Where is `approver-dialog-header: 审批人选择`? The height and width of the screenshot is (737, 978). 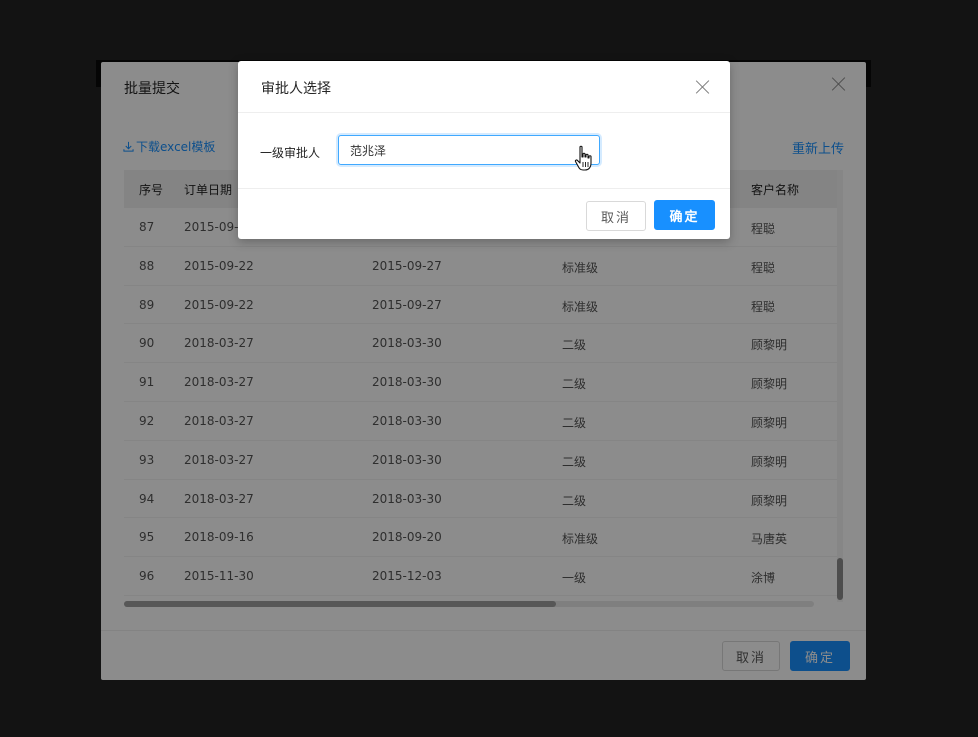 approver-dialog-header: 审批人选择 is located at coordinates (484, 87).